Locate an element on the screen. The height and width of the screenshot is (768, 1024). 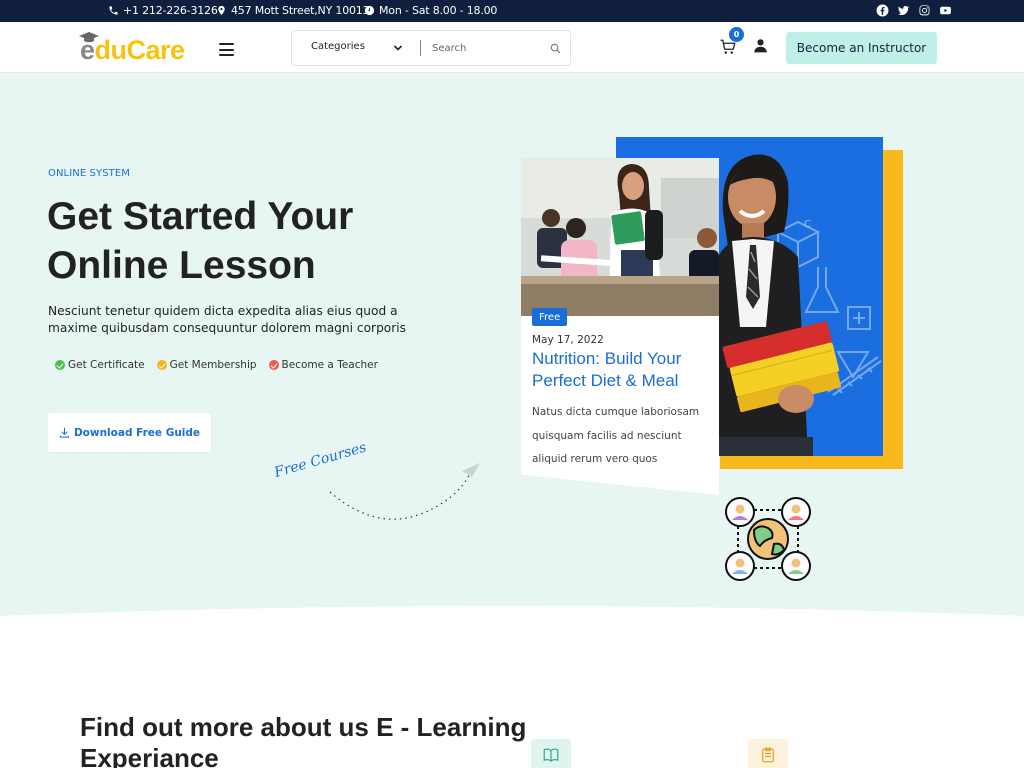
address-text: 457 Mott Street,NY 10013 is located at coordinates (300, 10).